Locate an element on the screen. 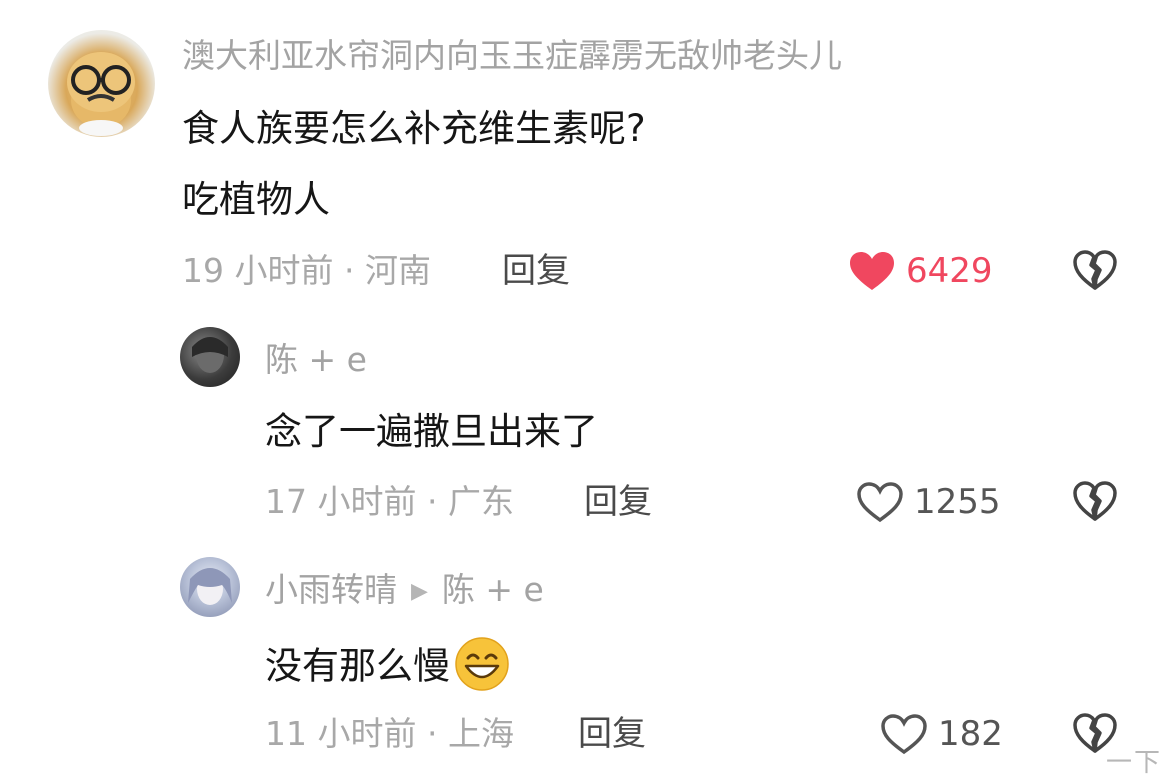  comment-text: 没有那么慢 is located at coordinates (387, 666).